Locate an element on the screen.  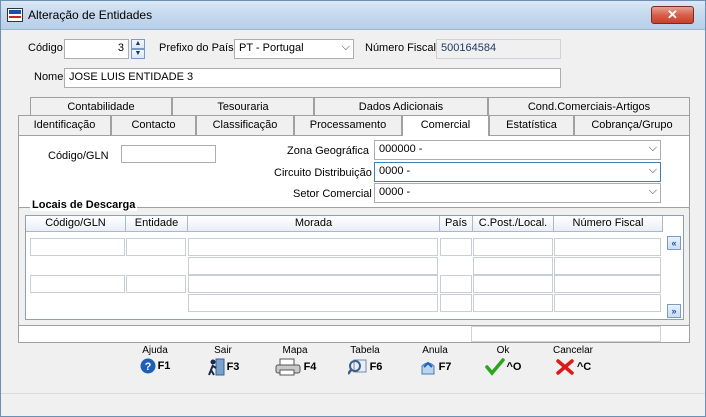
zona-value: 000000 - is located at coordinates (401, 149).